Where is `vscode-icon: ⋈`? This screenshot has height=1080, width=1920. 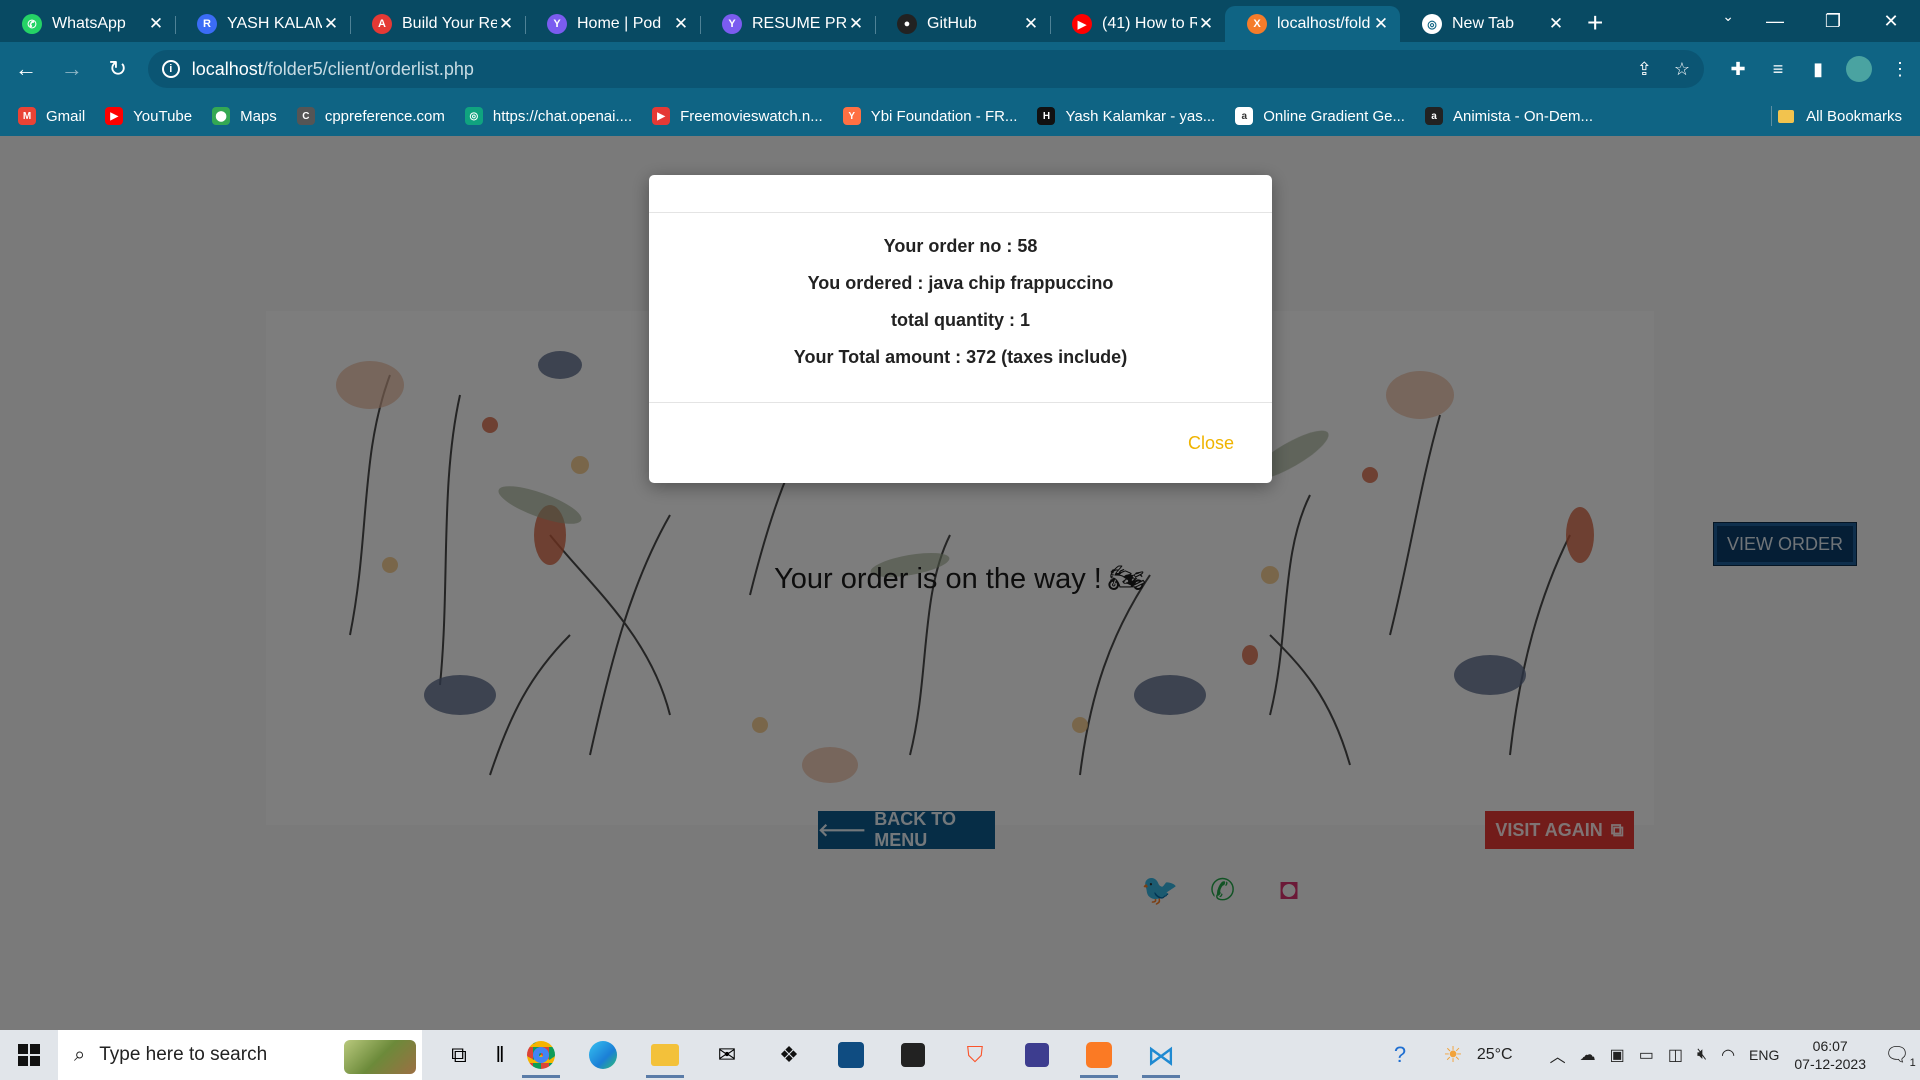 vscode-icon: ⋈ is located at coordinates (1161, 1055).